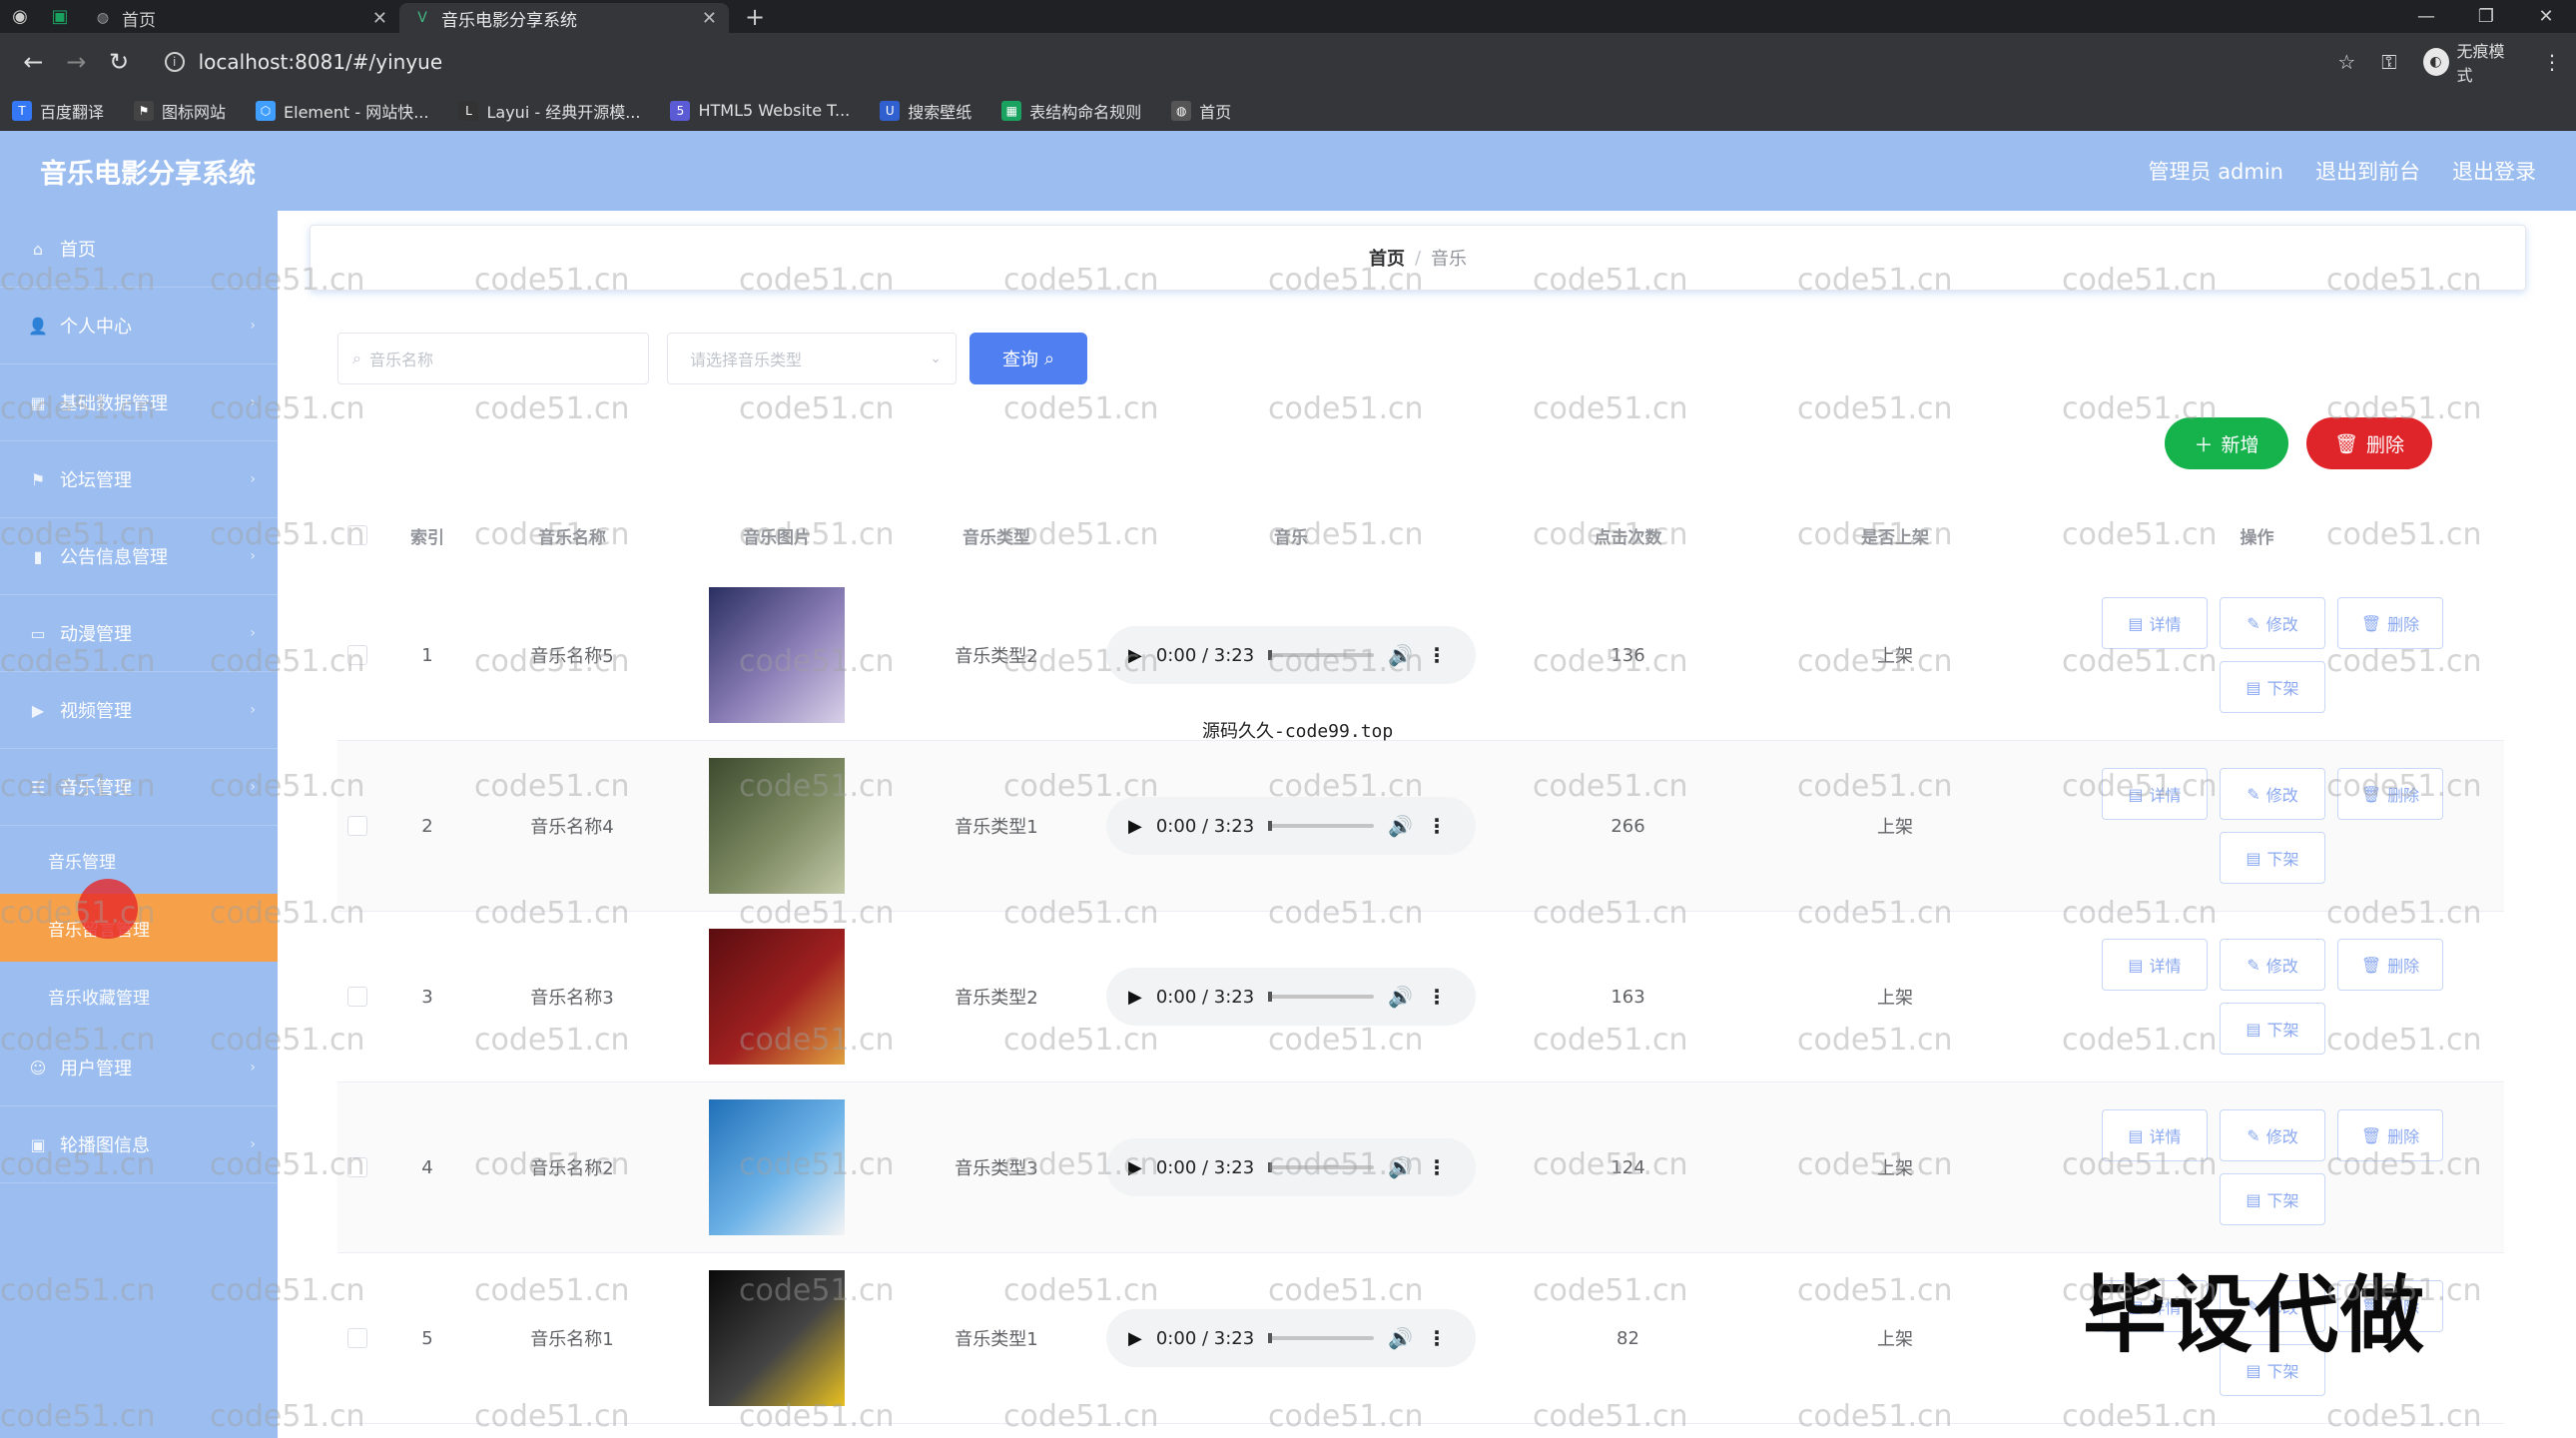 The height and width of the screenshot is (1438, 2576). What do you see at coordinates (2494, 171) in the screenshot?
I see `logout-link: 退出登录` at bounding box center [2494, 171].